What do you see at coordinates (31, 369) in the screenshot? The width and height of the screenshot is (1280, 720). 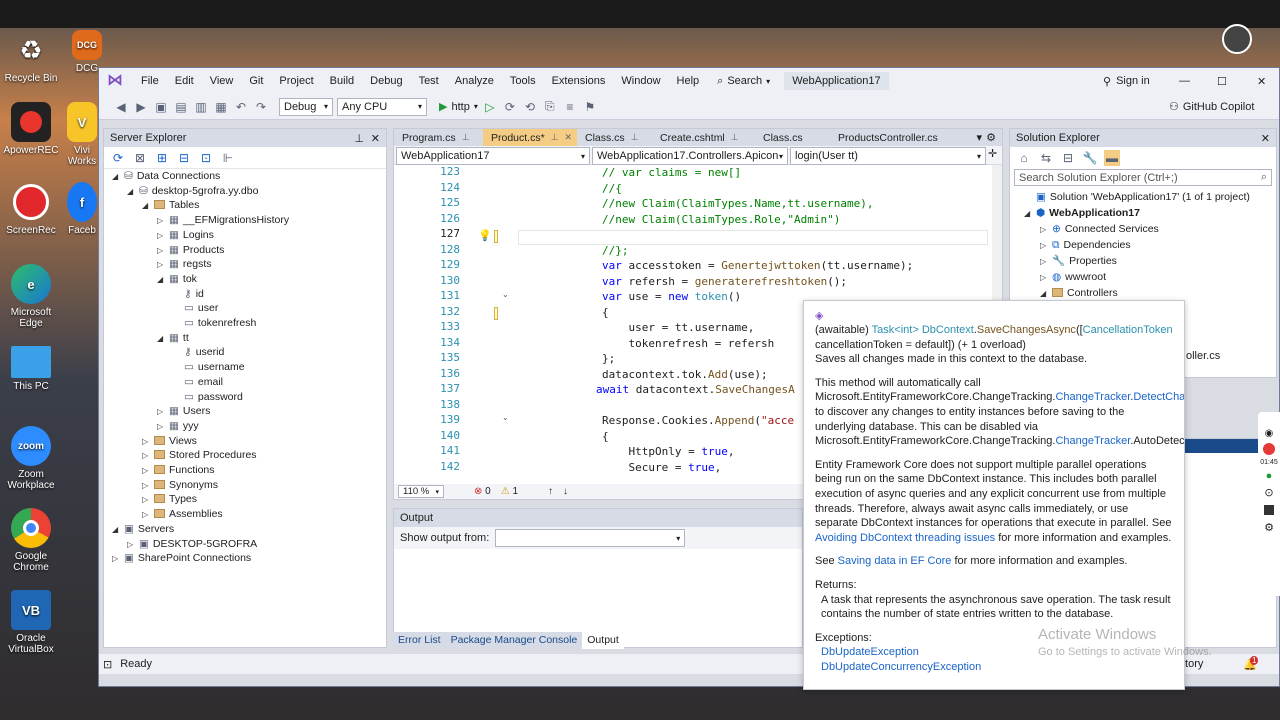 I see `desktop-icon-this-pc: This PC` at bounding box center [31, 369].